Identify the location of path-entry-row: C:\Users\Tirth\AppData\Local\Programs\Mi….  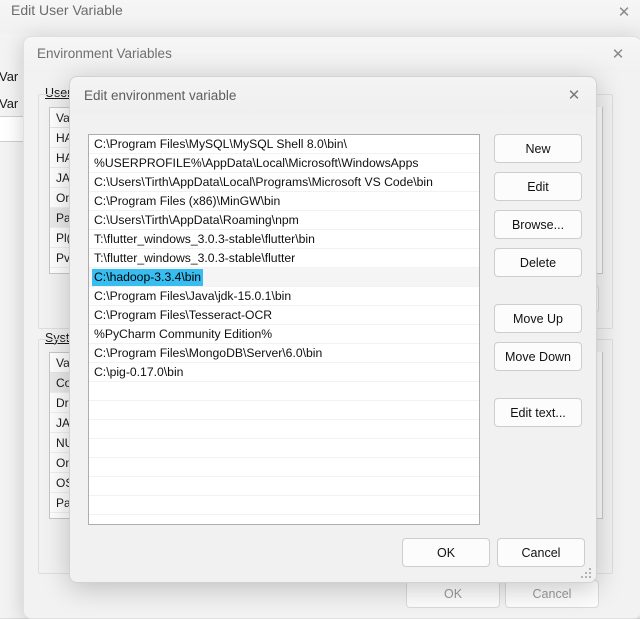
(284, 182).